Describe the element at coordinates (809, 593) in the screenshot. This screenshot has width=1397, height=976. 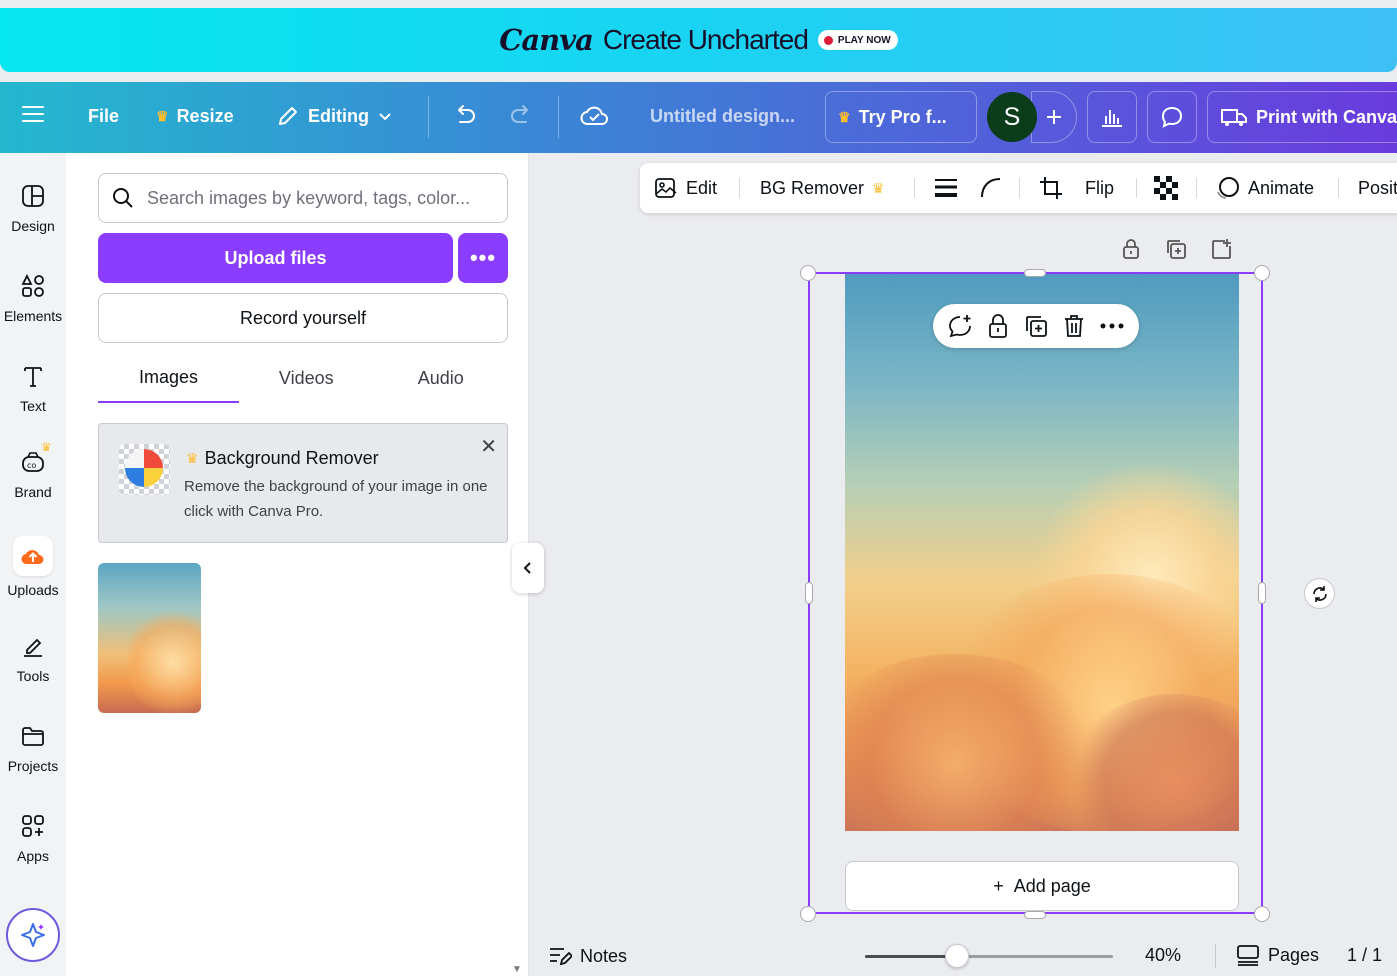
I see `resize-handle-left` at that location.